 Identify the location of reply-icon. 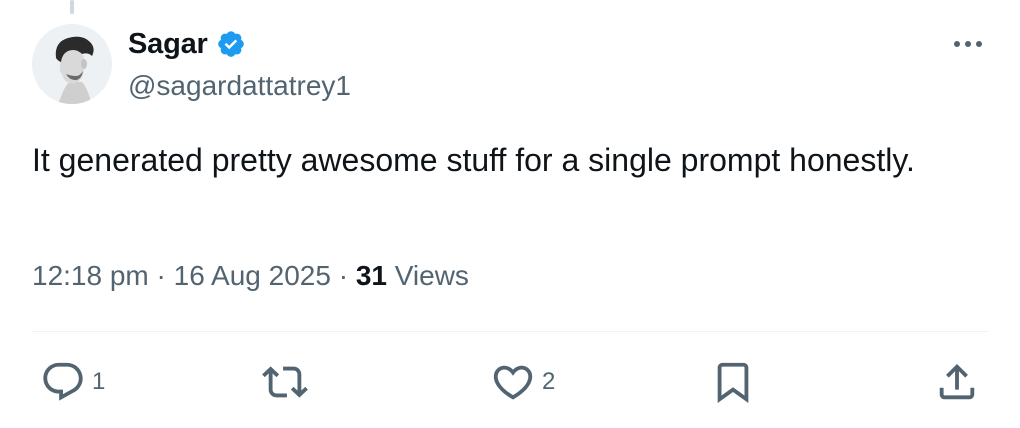
(63, 381).